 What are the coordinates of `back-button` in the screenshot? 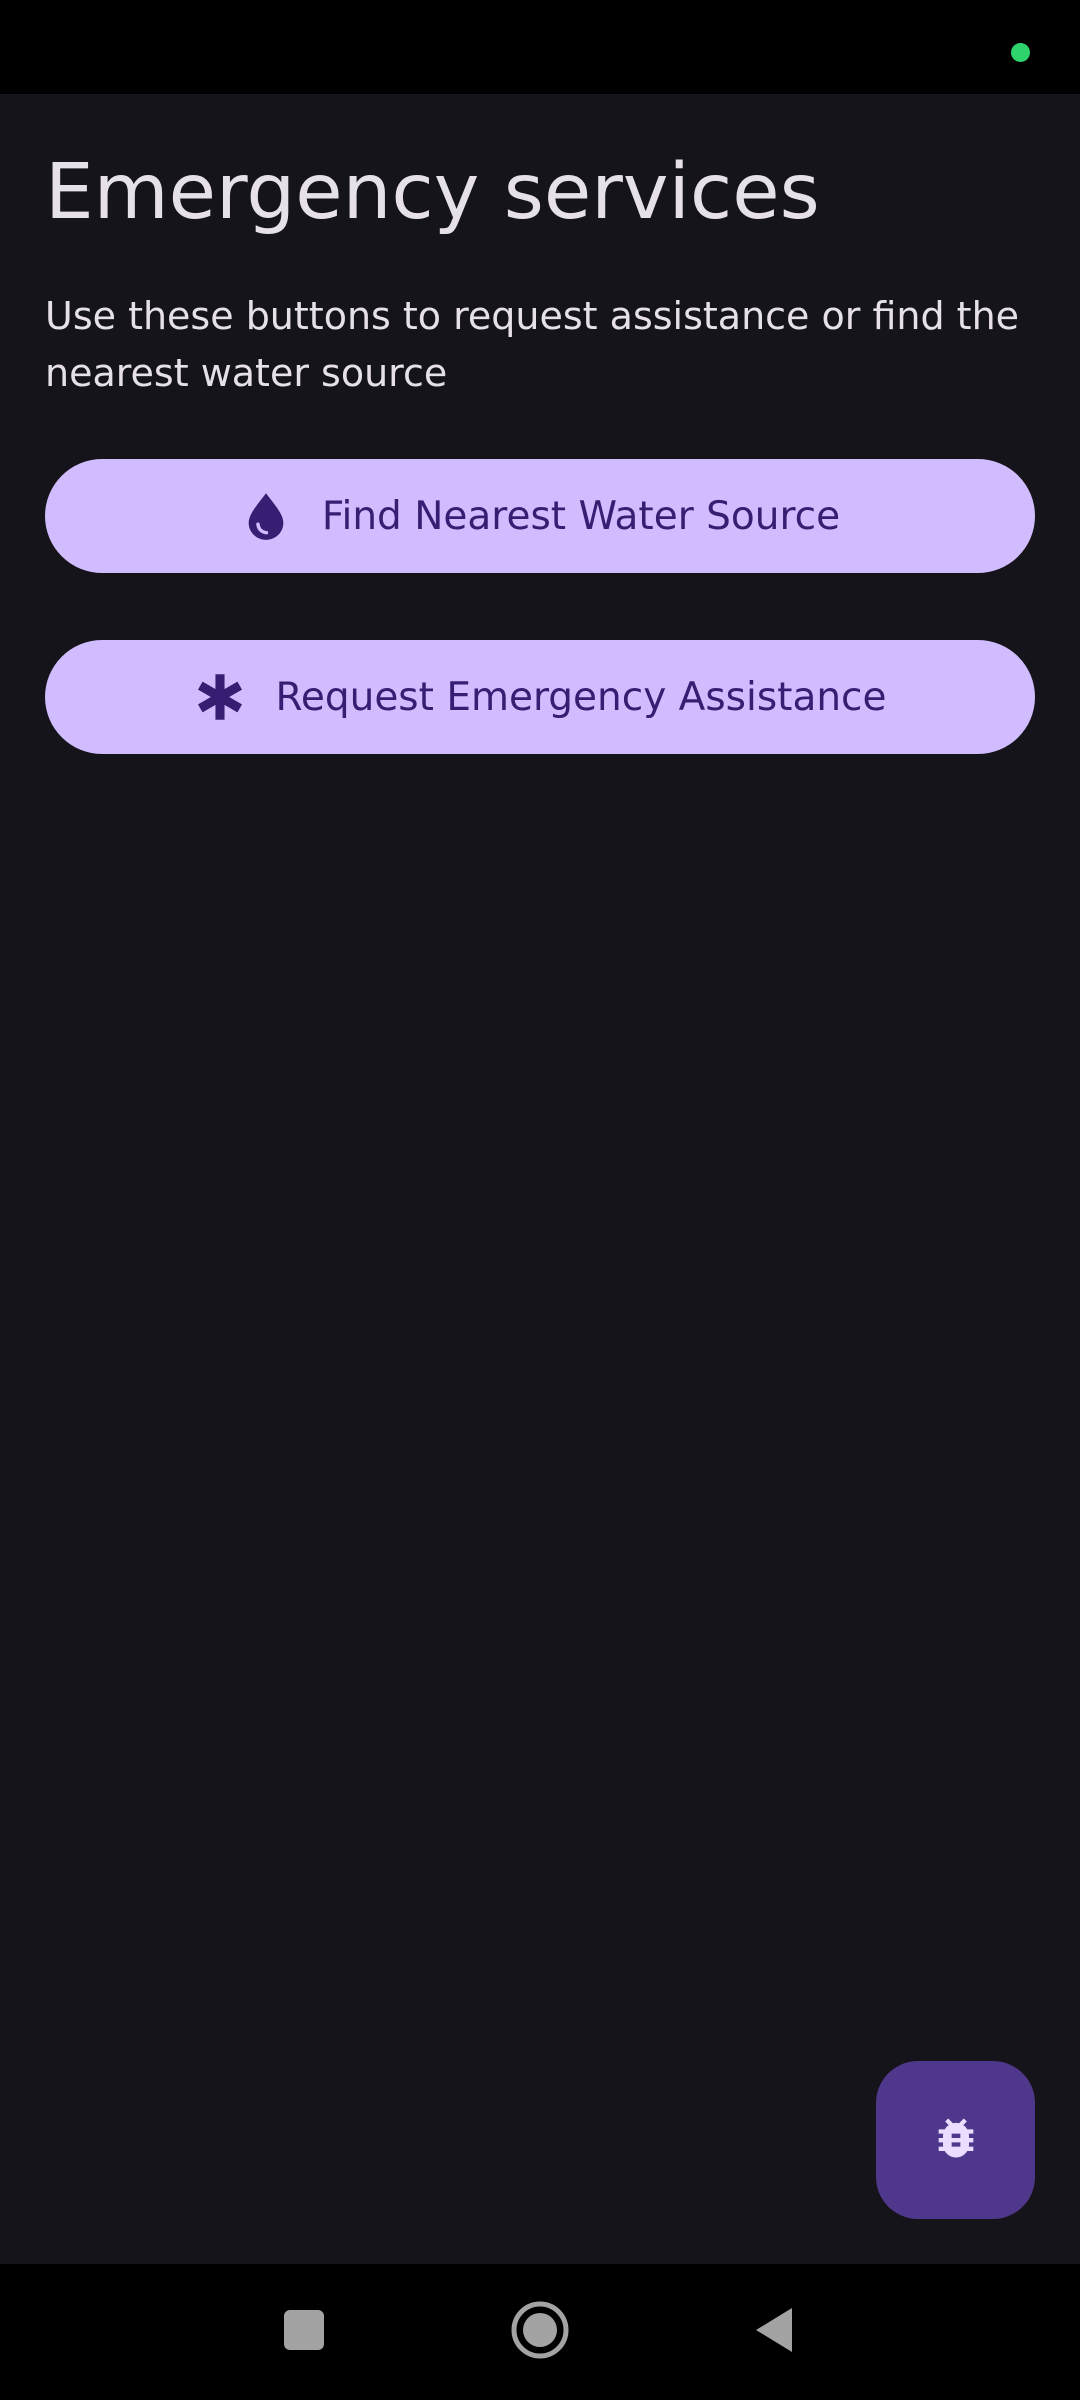 It's located at (774, 2332).